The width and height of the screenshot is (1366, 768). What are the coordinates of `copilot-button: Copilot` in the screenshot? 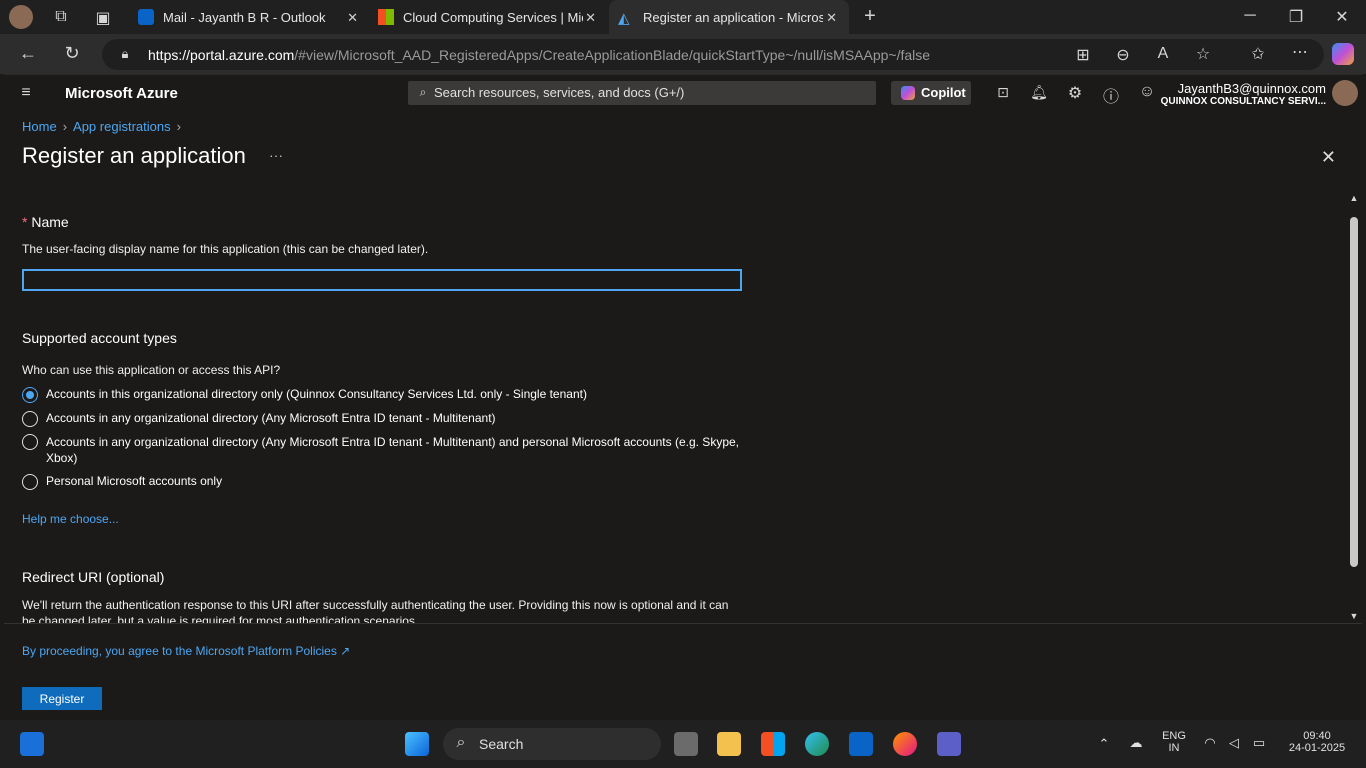 It's located at (931, 93).